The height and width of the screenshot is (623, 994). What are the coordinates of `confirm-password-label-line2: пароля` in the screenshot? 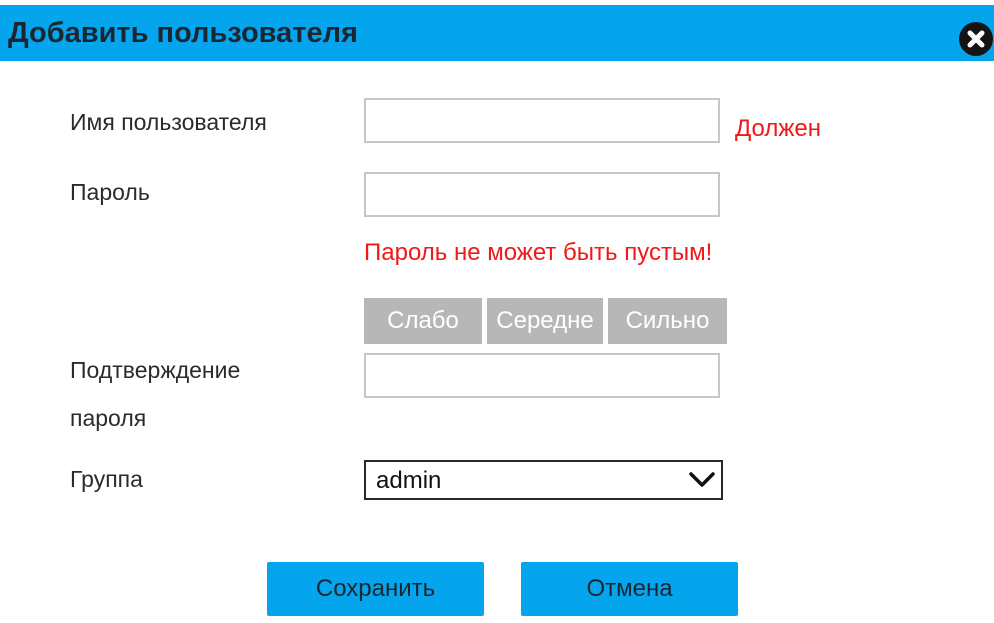 It's located at (108, 418).